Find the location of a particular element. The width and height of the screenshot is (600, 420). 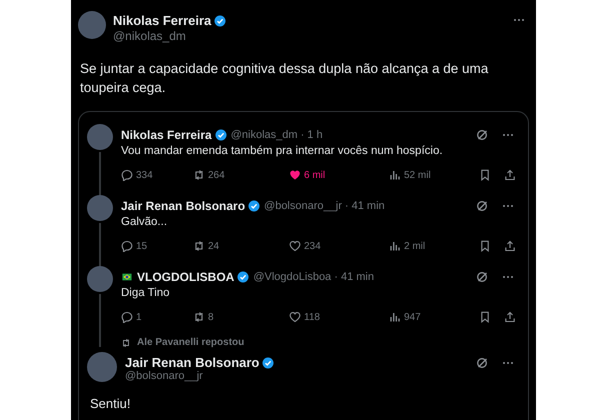

author-handle: @bolsonaro__jr · 41 min is located at coordinates (324, 206).